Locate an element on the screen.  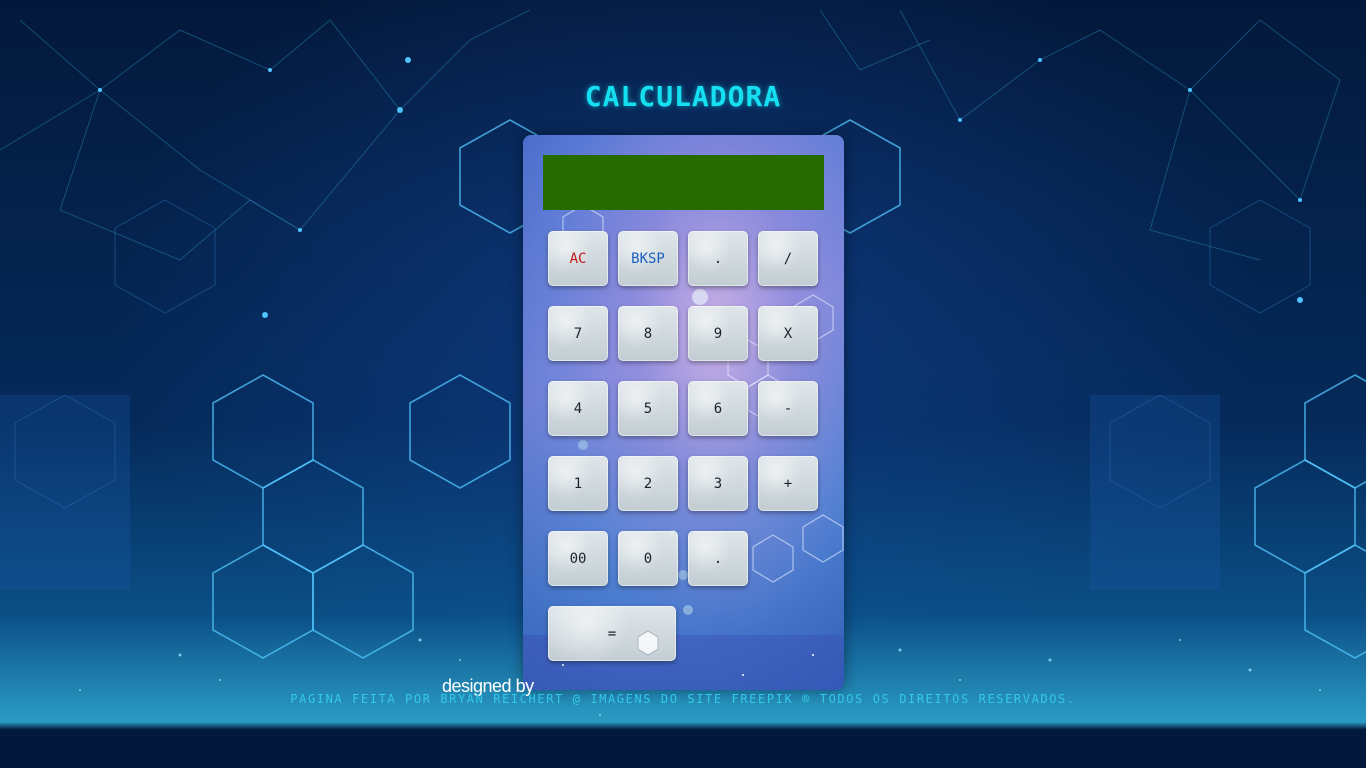
calculator-display is located at coordinates (683, 182).